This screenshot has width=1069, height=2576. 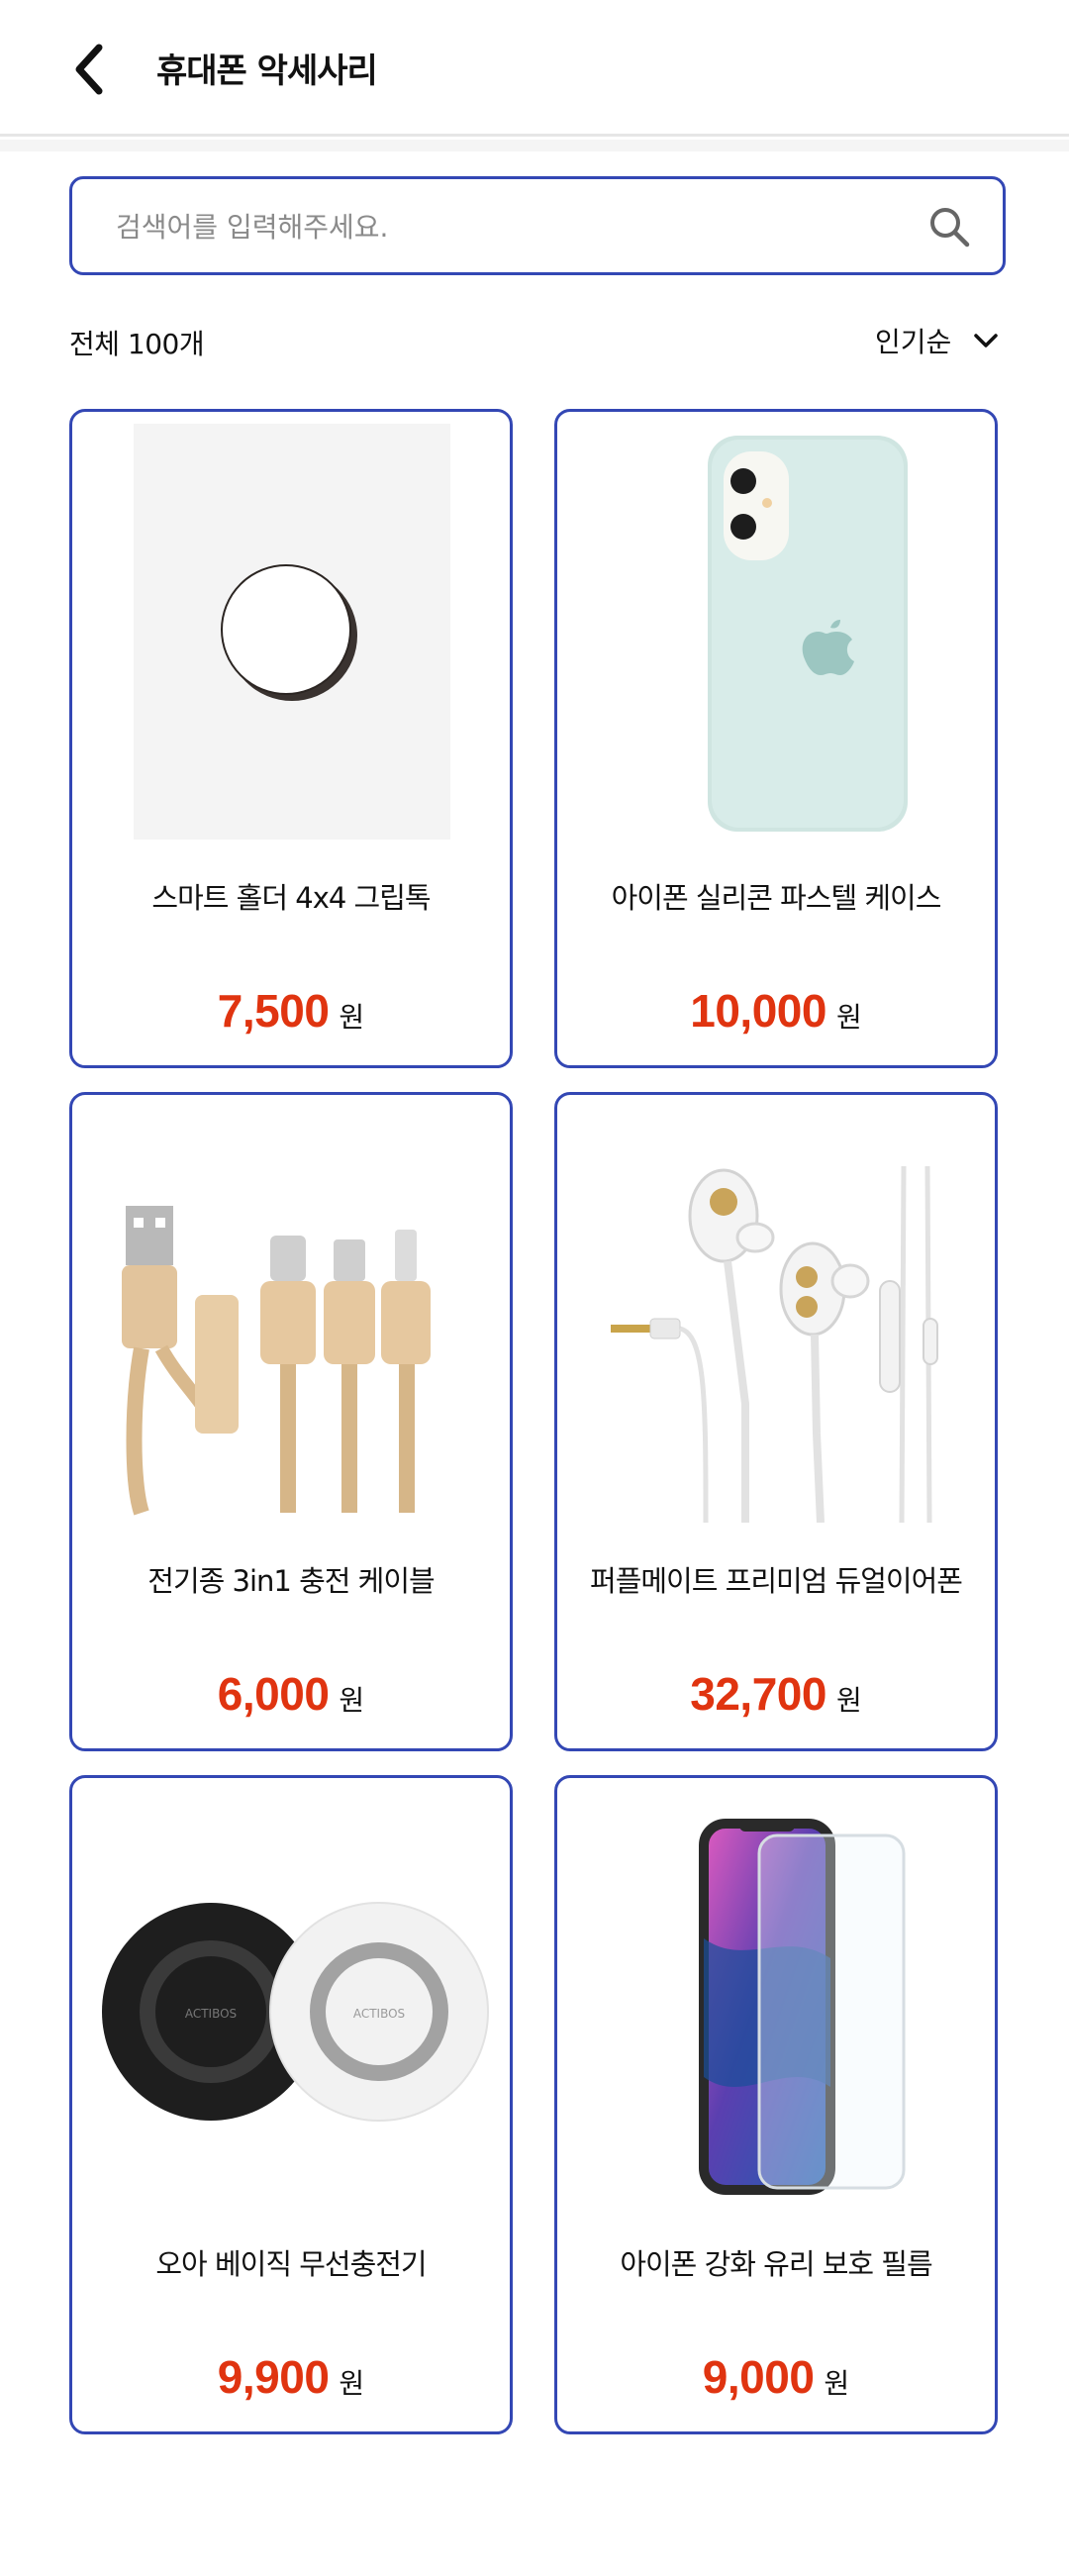 I want to click on product-price: 9,000, so click(x=758, y=2377).